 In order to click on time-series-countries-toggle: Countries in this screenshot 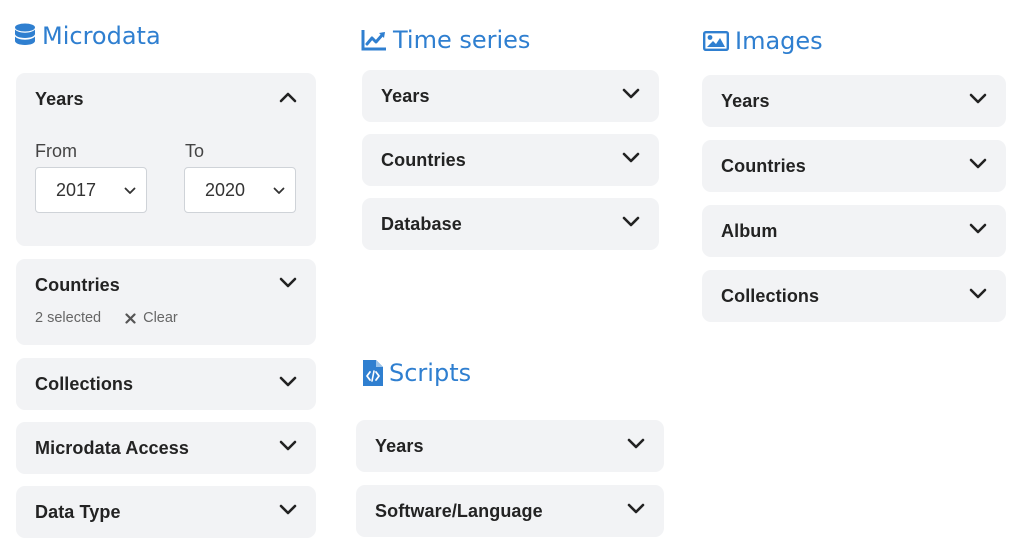, I will do `click(510, 160)`.